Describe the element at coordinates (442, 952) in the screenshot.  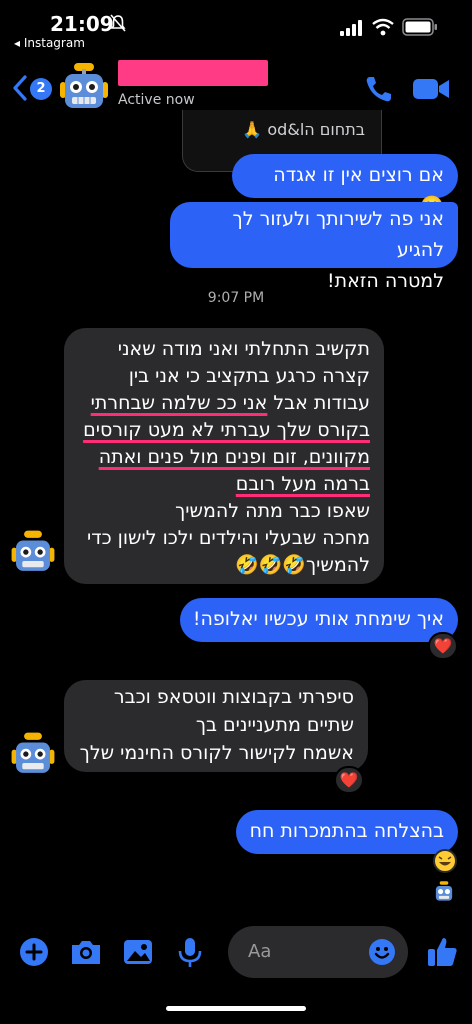
I see `thumbs-up-icon` at that location.